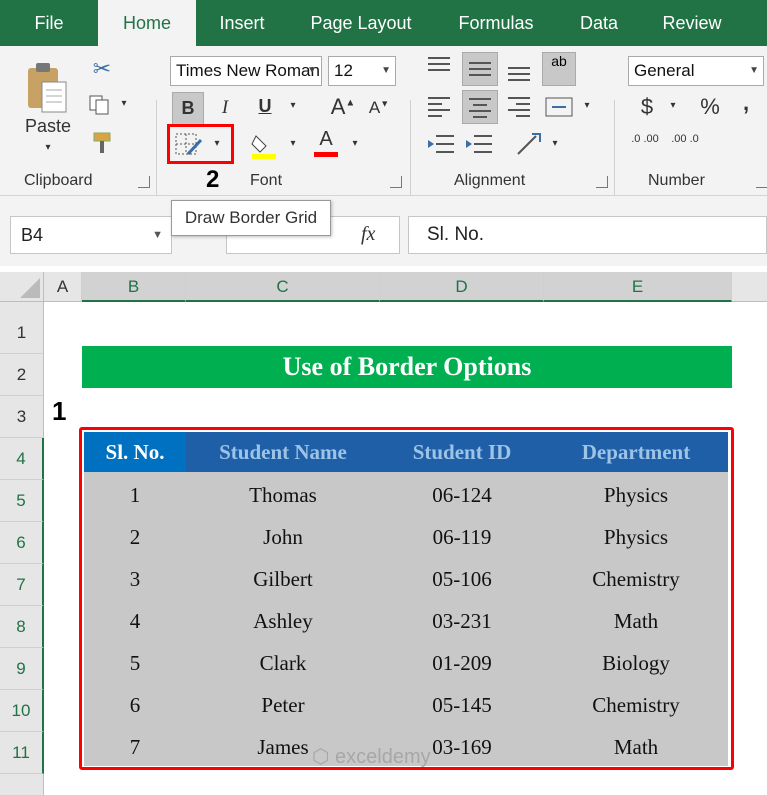 The width and height of the screenshot is (767, 795). Describe the element at coordinates (462, 287) in the screenshot. I see `column-header-d: D` at that location.